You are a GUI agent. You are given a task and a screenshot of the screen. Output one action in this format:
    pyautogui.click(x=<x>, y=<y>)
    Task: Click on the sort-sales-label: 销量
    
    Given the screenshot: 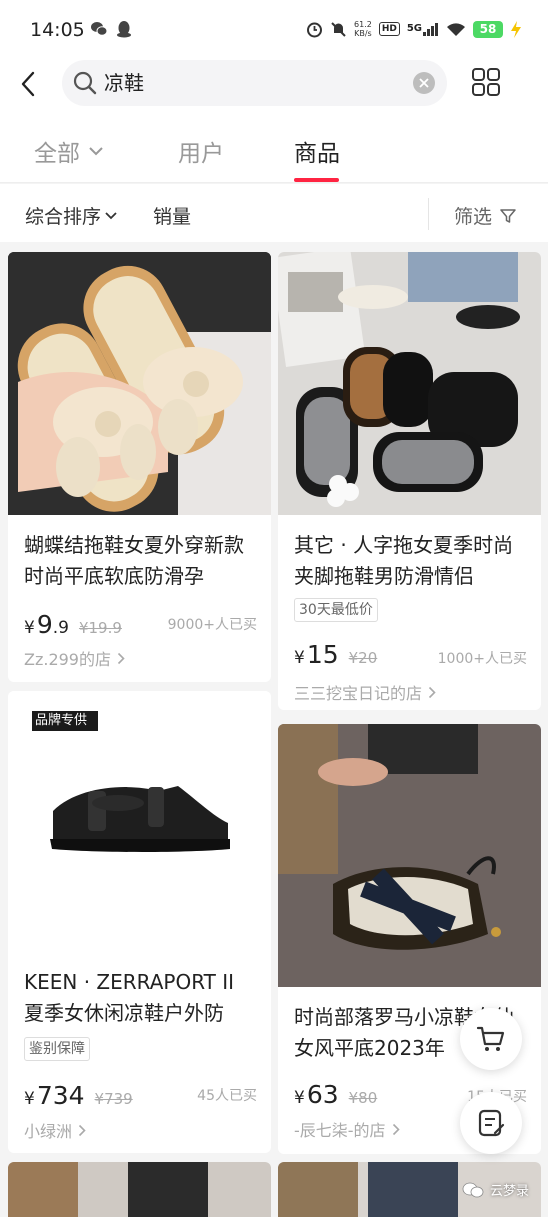 What is the action you would take?
    pyautogui.click(x=172, y=217)
    